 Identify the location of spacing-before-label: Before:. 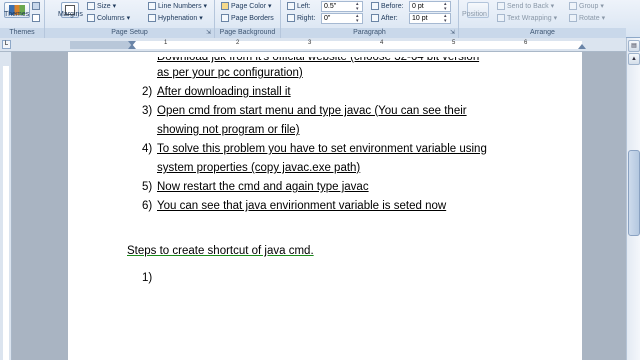
(387, 6).